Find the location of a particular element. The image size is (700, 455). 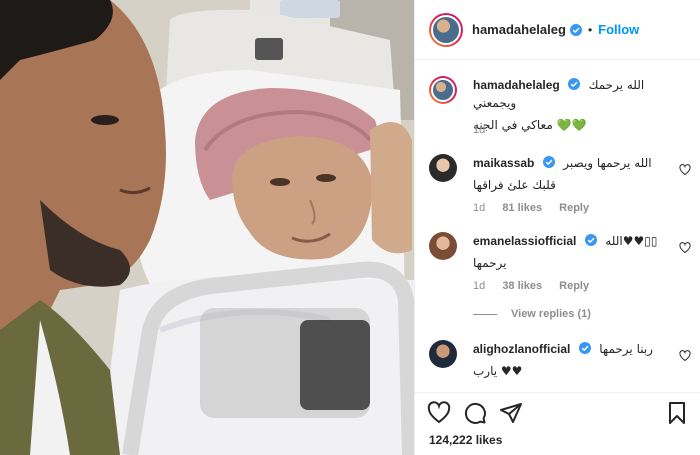

follow-button: Follow is located at coordinates (618, 29).